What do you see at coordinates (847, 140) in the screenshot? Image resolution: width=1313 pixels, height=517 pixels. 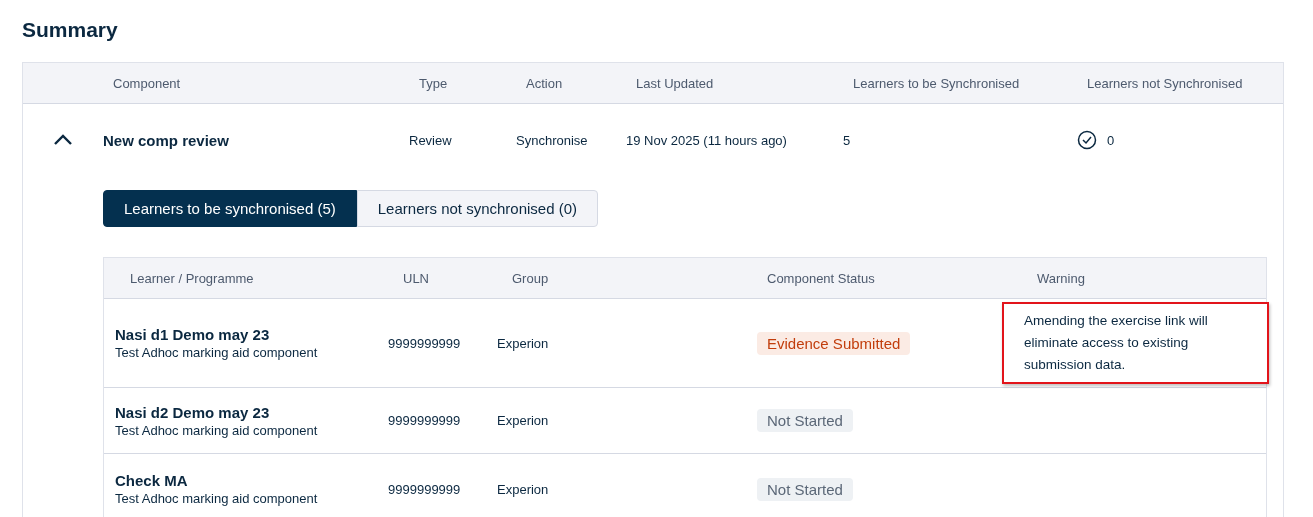 I see `to-sync-count: 5` at bounding box center [847, 140].